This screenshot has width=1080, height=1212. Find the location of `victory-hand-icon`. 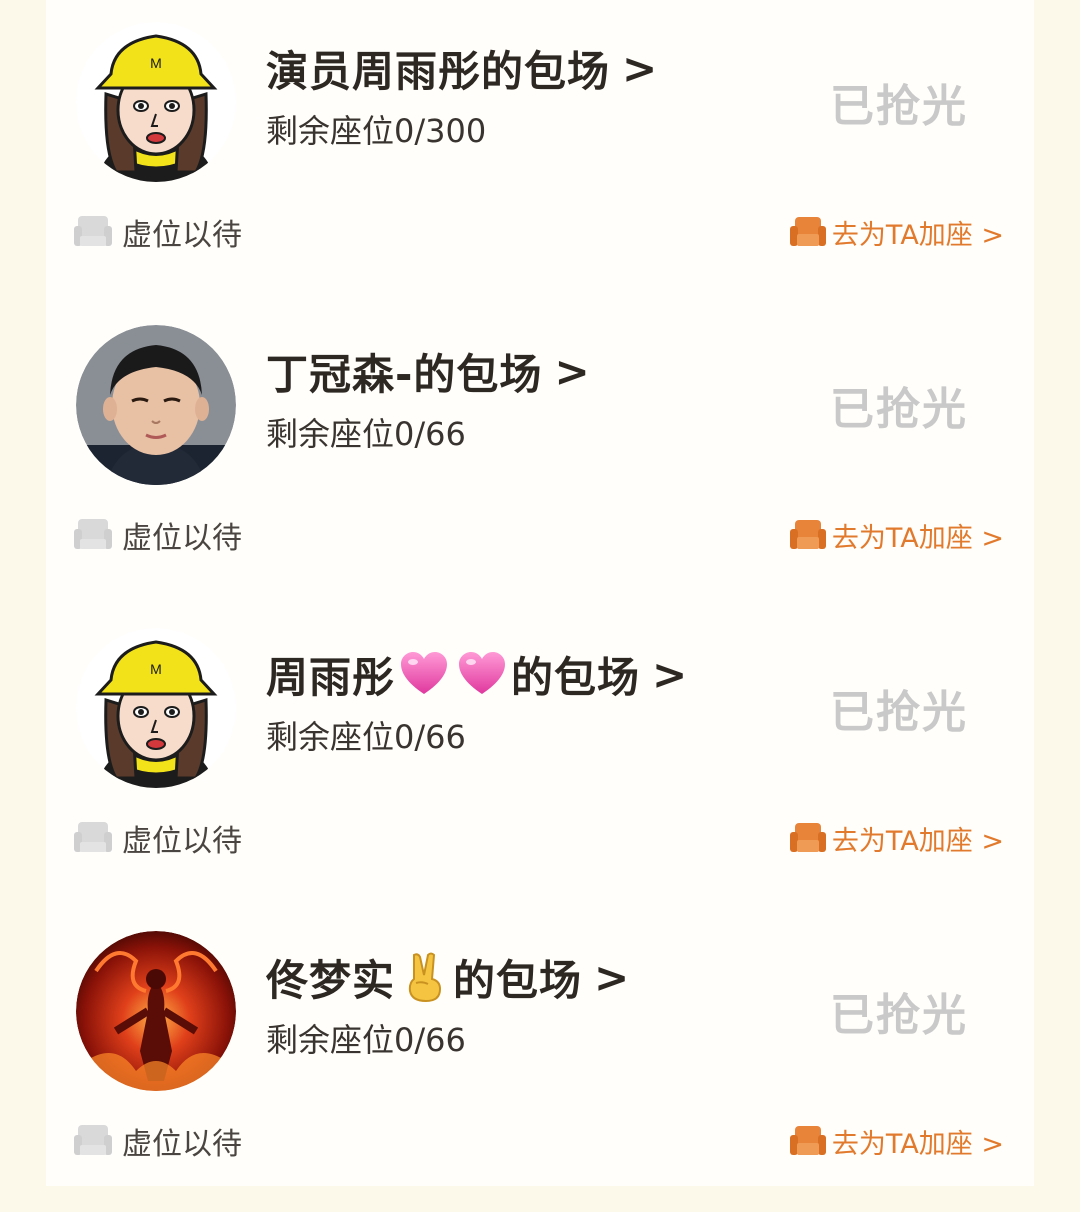

victory-hand-icon is located at coordinates (424, 977).